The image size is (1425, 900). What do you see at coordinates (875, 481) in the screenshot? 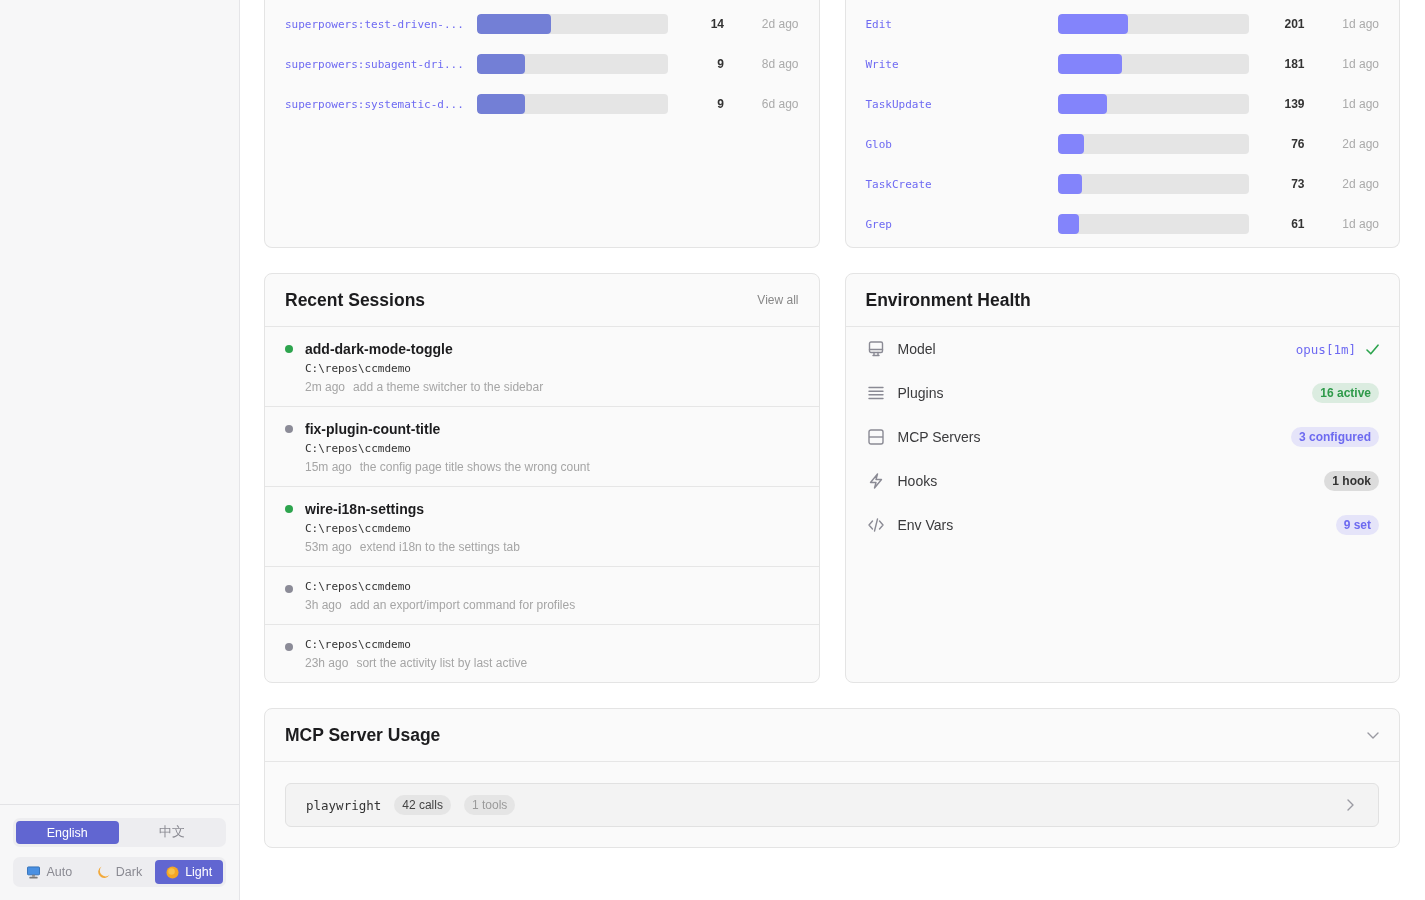
I see `lightning-icon` at bounding box center [875, 481].